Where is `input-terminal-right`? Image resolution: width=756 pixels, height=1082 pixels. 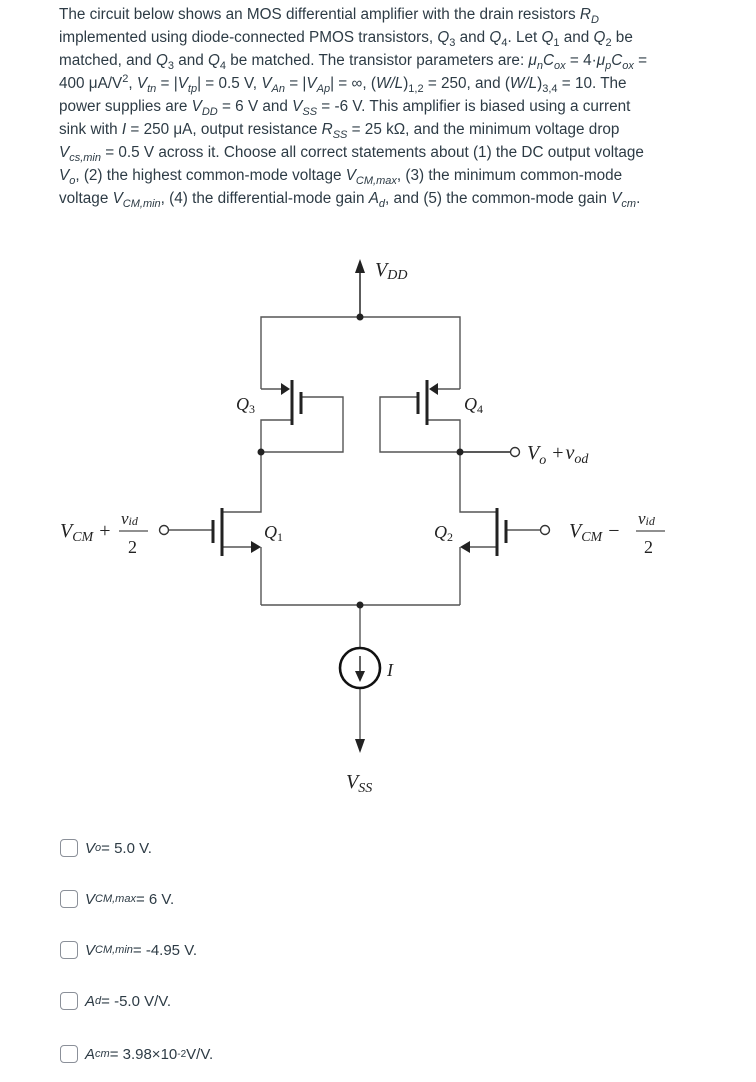 input-terminal-right is located at coordinates (545, 530).